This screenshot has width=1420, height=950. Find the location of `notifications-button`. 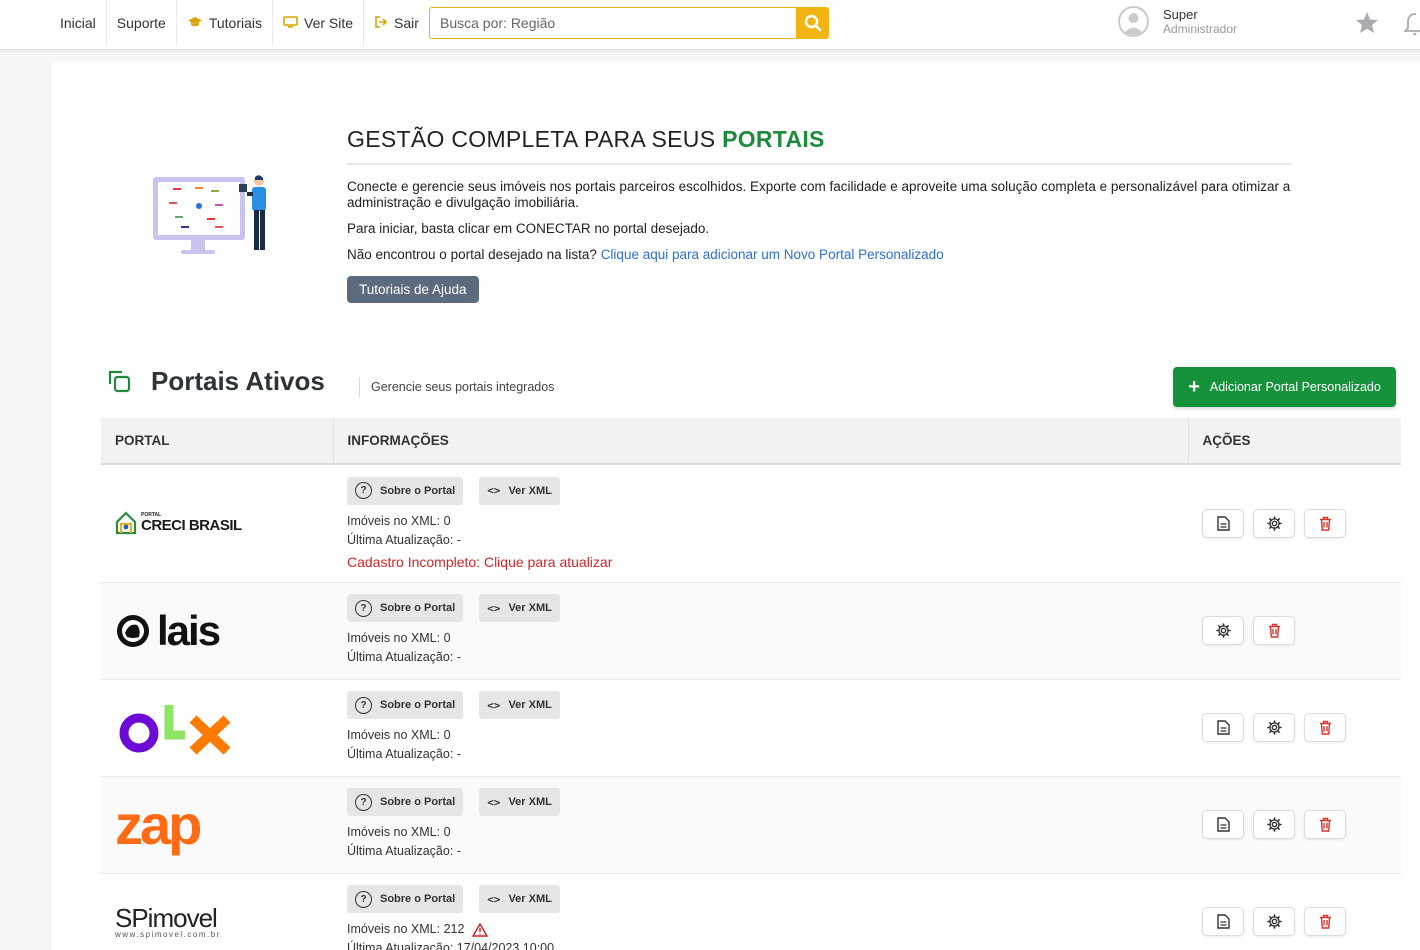

notifications-button is located at coordinates (1411, 25).